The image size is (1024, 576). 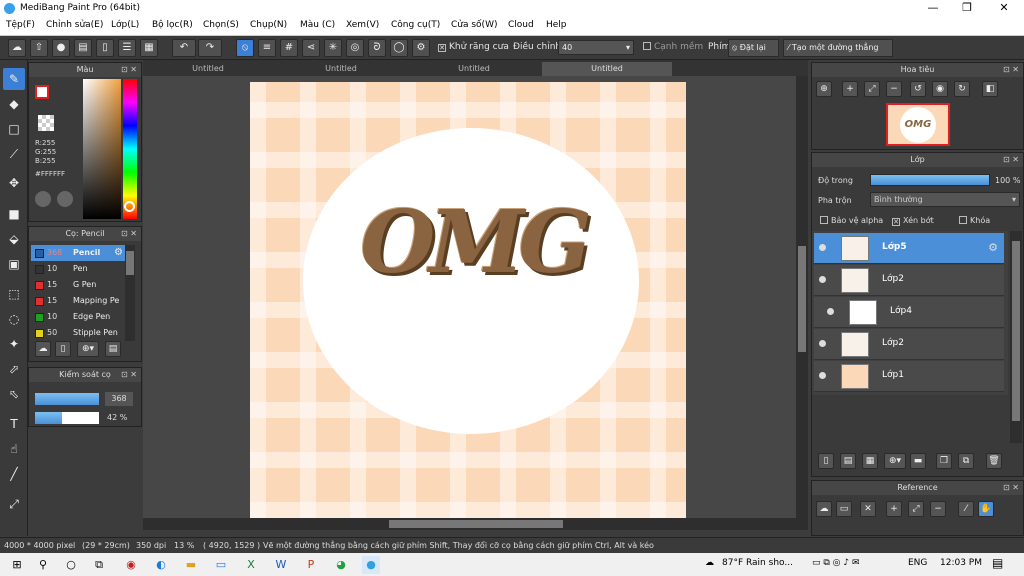 What do you see at coordinates (14, 369) in the screenshot?
I see `select-pen-tool-icon: ⬀` at bounding box center [14, 369].